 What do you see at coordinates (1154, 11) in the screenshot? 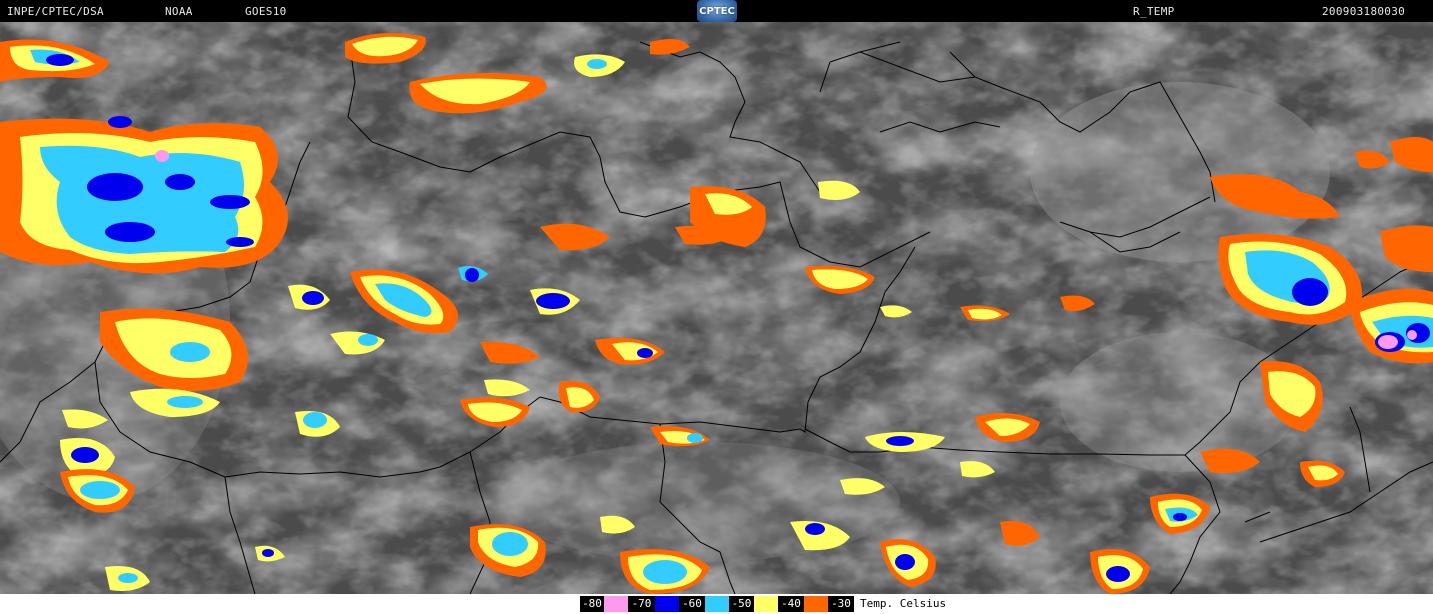
I see `product-label: R_TEMP` at bounding box center [1154, 11].